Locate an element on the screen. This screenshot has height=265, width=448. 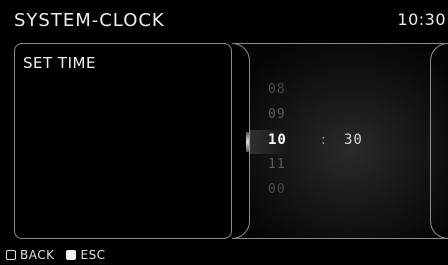
back-hint: BACK is located at coordinates (30, 255).